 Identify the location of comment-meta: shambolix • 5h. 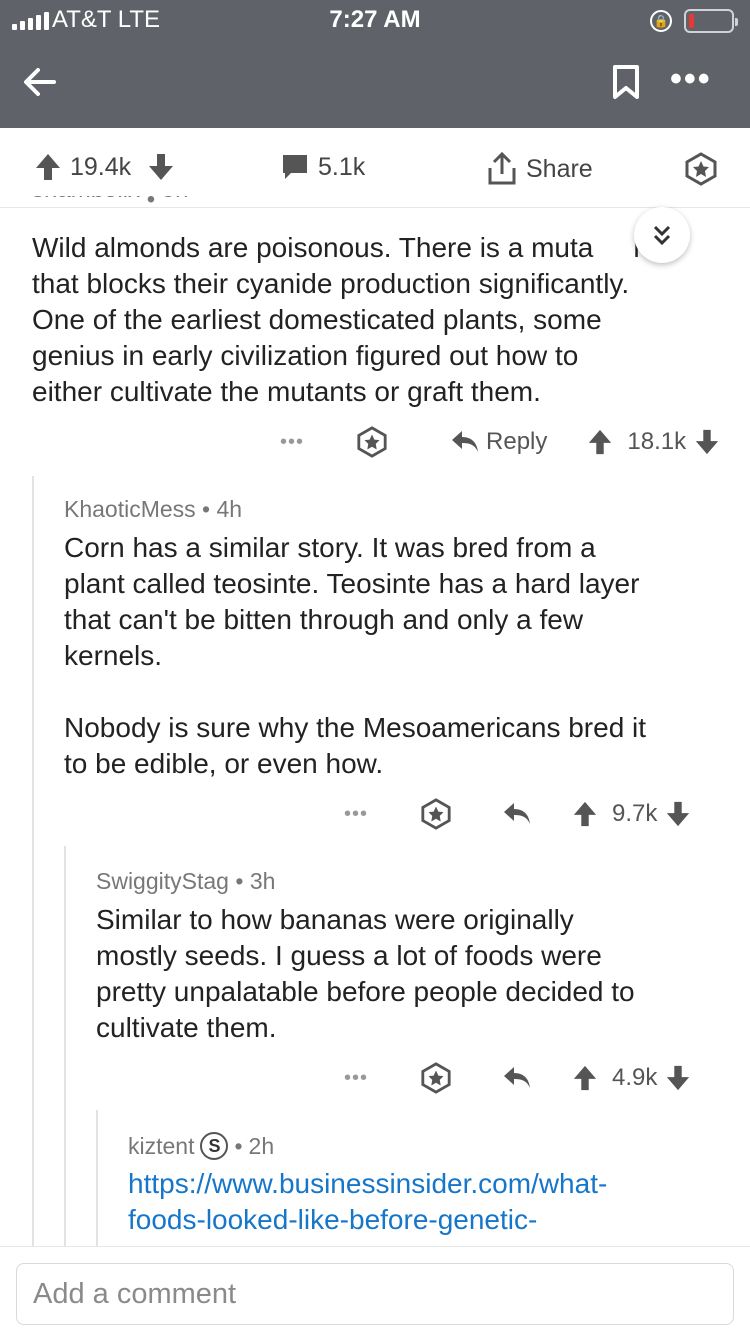
(110, 207).